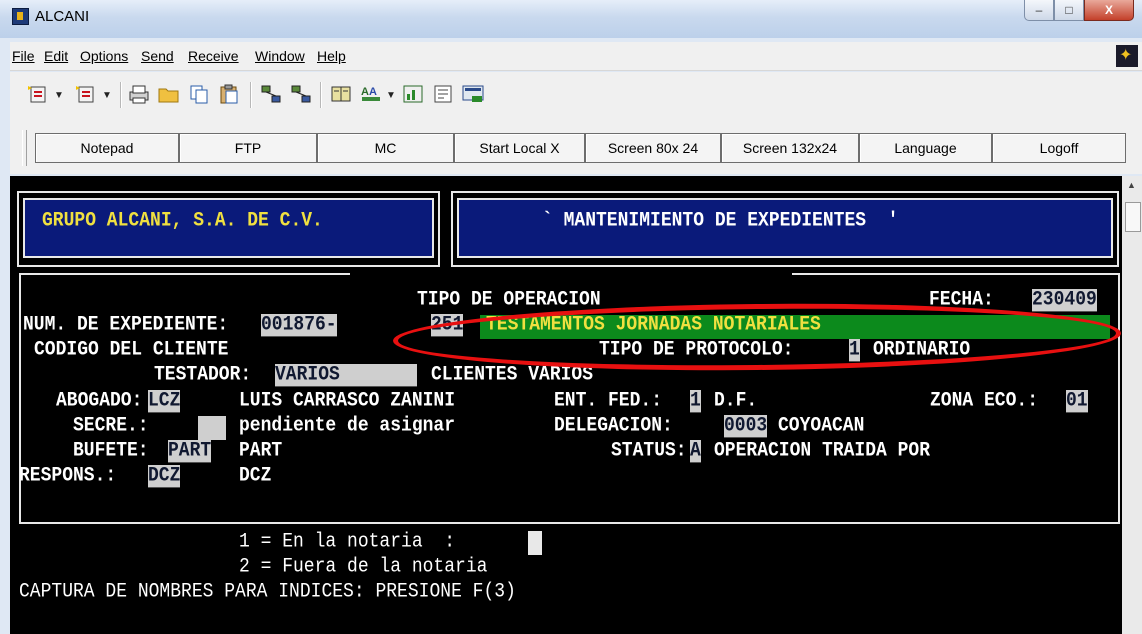 The height and width of the screenshot is (634, 1142). Describe the element at coordinates (301, 94) in the screenshot. I see `network2-icon` at that location.